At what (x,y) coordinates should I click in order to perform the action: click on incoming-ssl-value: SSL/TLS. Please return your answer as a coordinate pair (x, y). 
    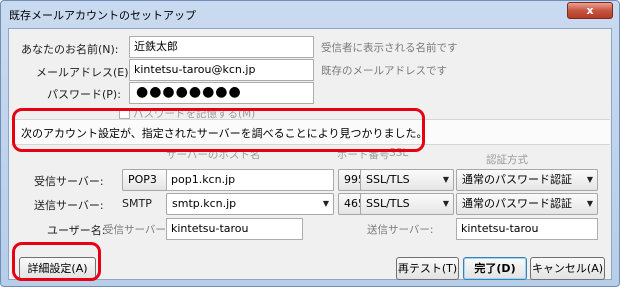
    Looking at the image, I should click on (388, 179).